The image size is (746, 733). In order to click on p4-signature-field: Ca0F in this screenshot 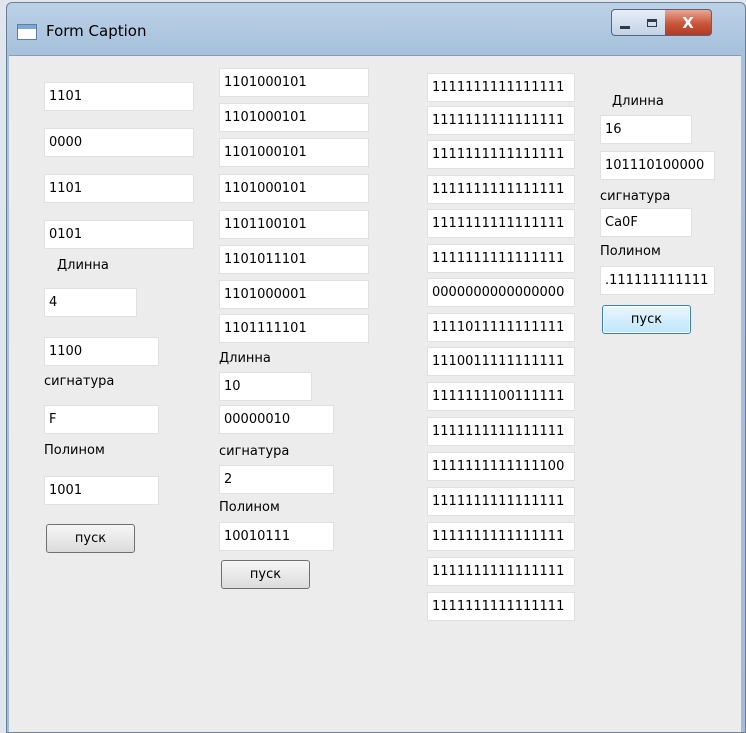, I will do `click(646, 222)`.